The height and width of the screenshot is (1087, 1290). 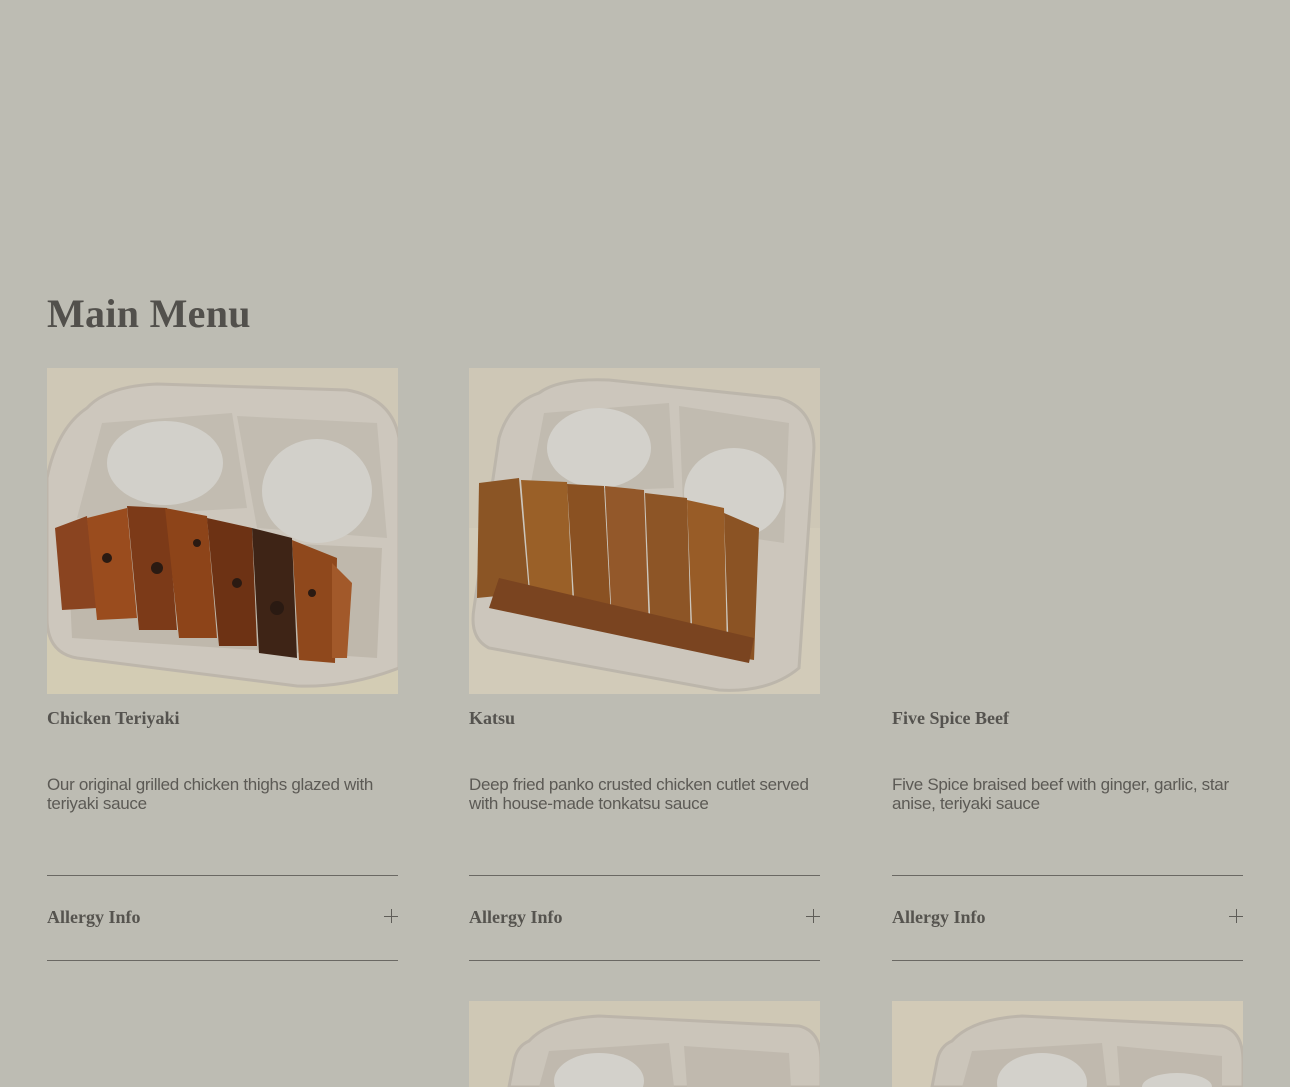 What do you see at coordinates (149, 313) in the screenshot?
I see `section-title: Main Menu` at bounding box center [149, 313].